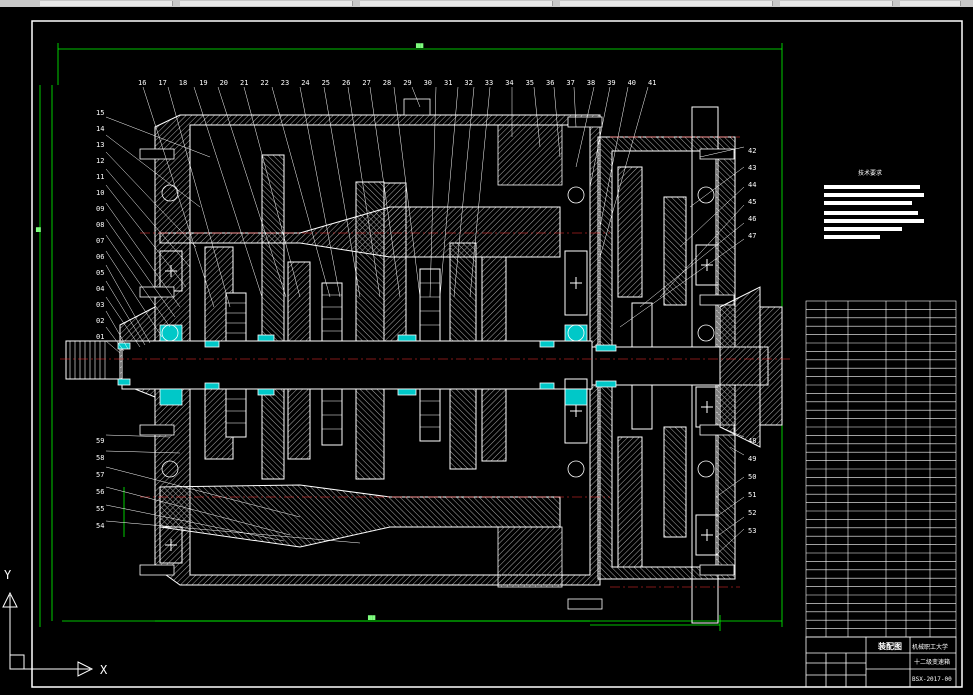  What do you see at coordinates (100, 113) in the screenshot?
I see `part-callout: 15` at bounding box center [100, 113].